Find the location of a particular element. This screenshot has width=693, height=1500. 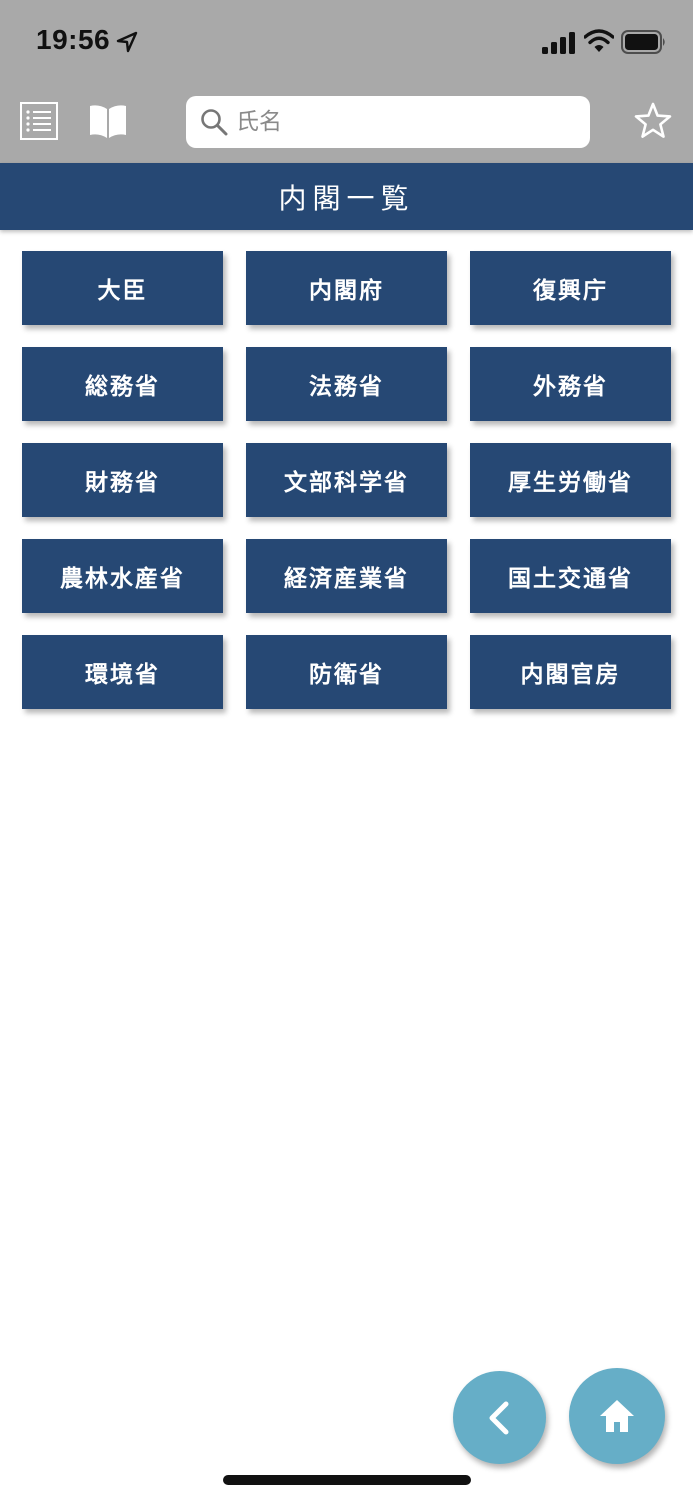

ministry-button-defense: 防衛省 is located at coordinates (346, 672).